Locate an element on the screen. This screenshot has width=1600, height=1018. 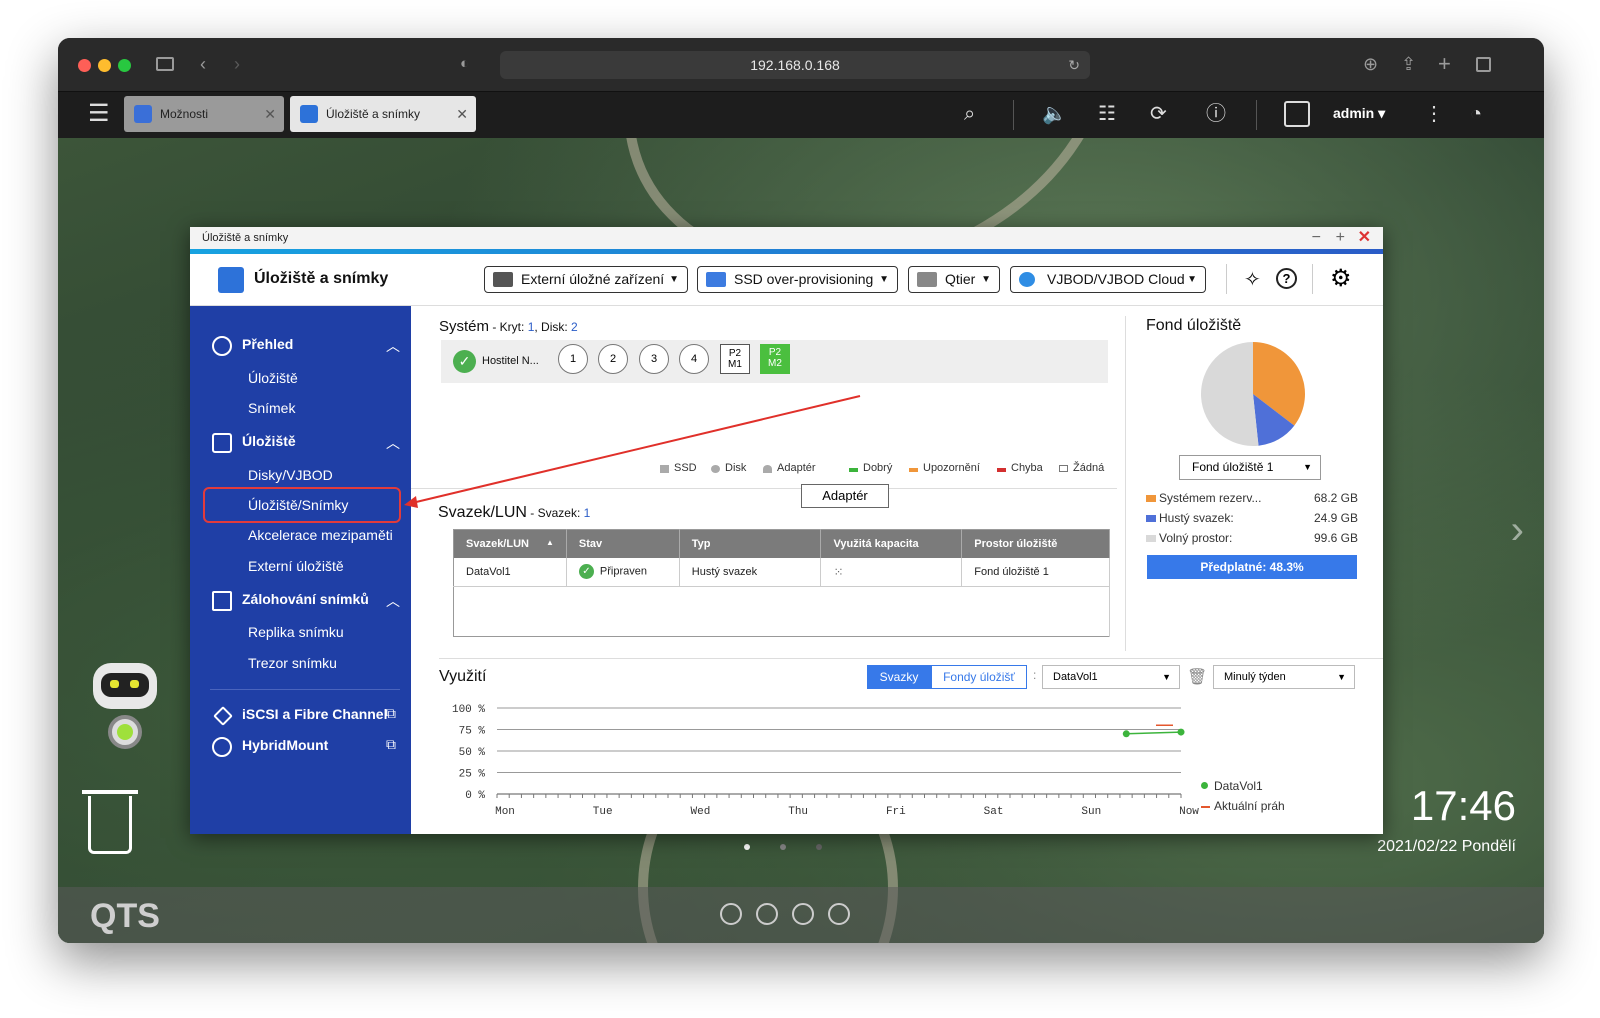
search-icon: ⌕ is located at coordinates (969, 114).